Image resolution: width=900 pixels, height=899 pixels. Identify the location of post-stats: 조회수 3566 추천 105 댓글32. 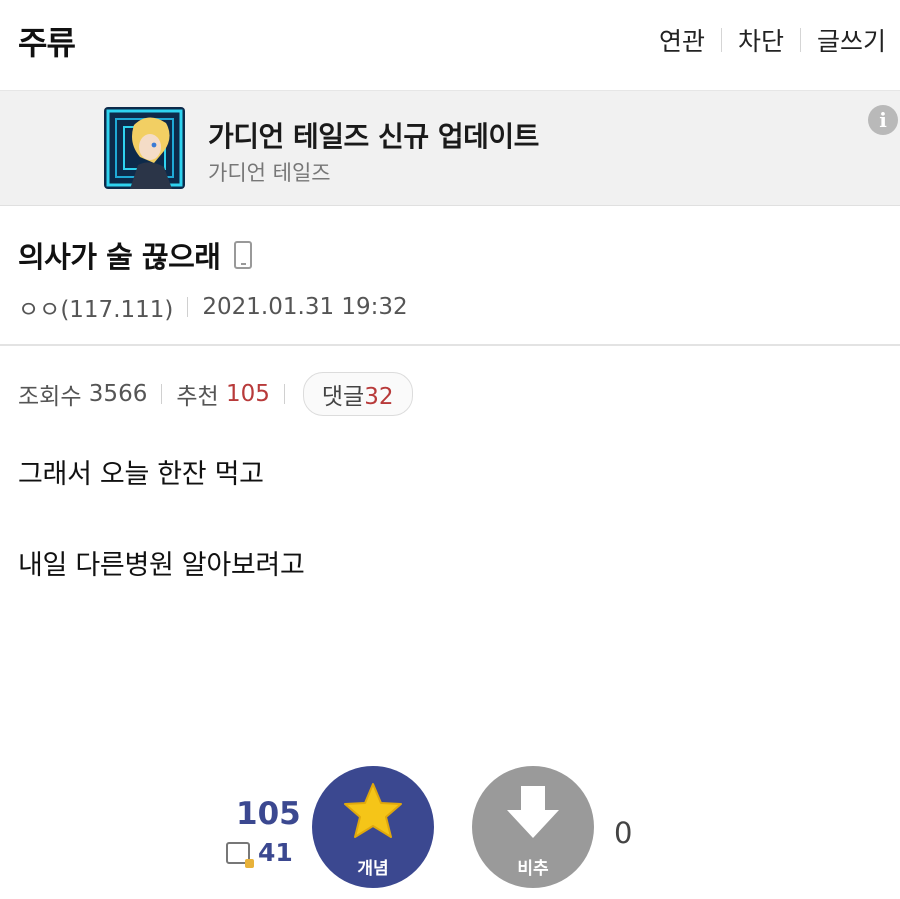
(215, 394).